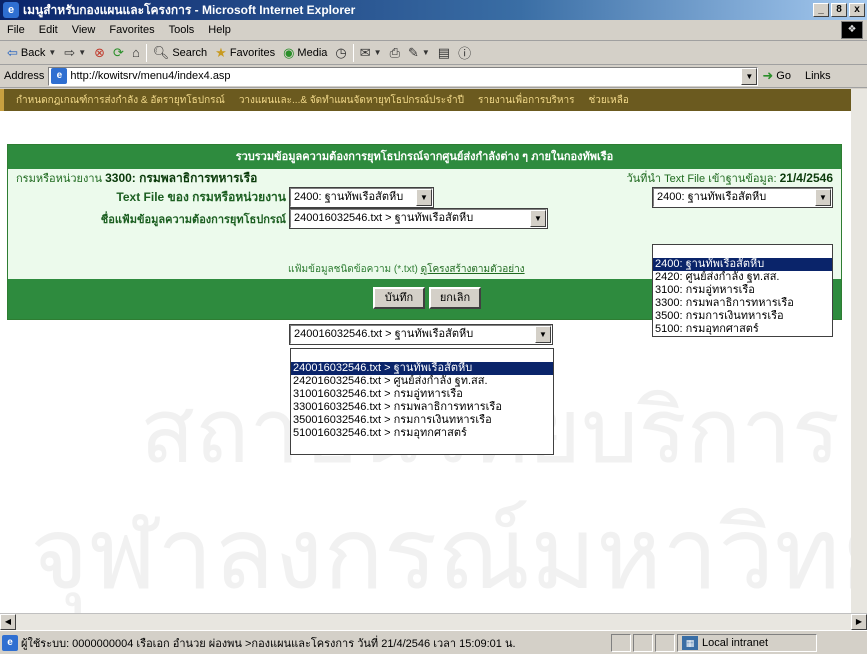 The image size is (867, 654). I want to click on list-item: 3500: กรมการเงินทหารเรือ, so click(742, 316).